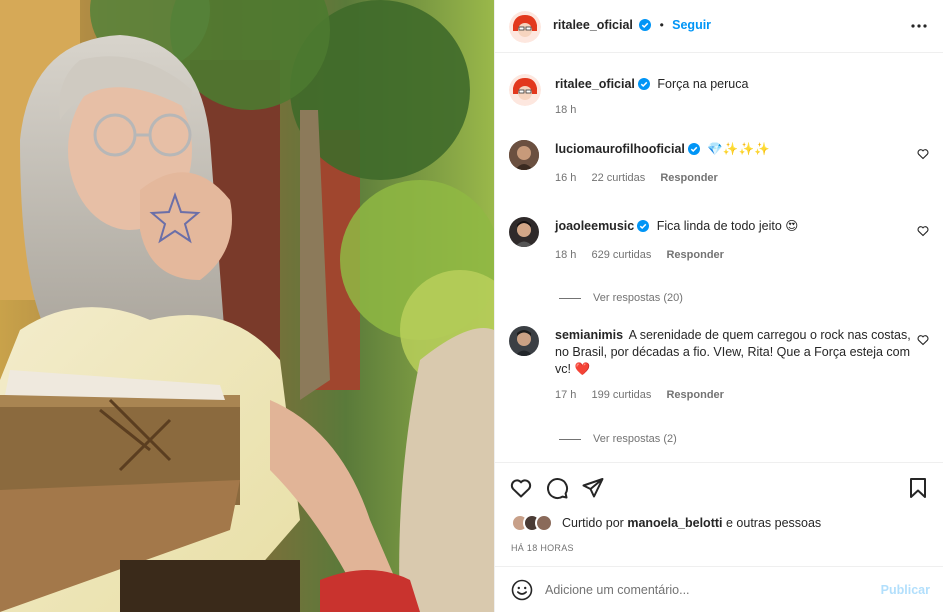  Describe the element at coordinates (691, 25) in the screenshot. I see `follow-button: Seguir` at that location.